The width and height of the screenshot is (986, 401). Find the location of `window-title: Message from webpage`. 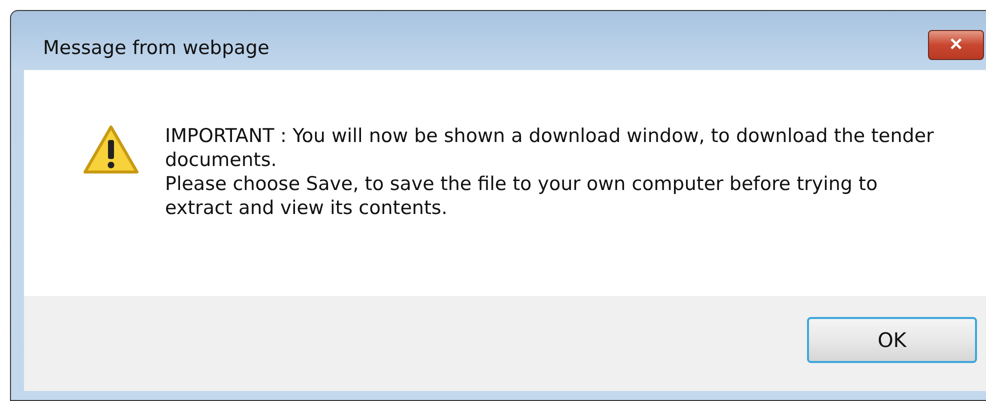

window-title: Message from webpage is located at coordinates (156, 47).